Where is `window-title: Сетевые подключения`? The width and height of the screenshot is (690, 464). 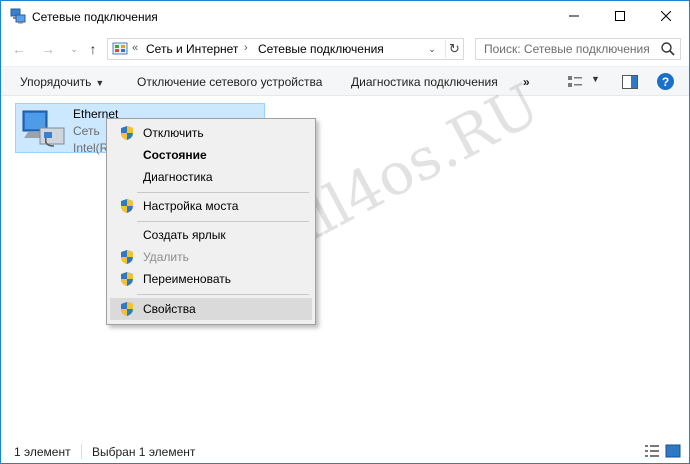
window-title: Сетевые подключения is located at coordinates (95, 17).